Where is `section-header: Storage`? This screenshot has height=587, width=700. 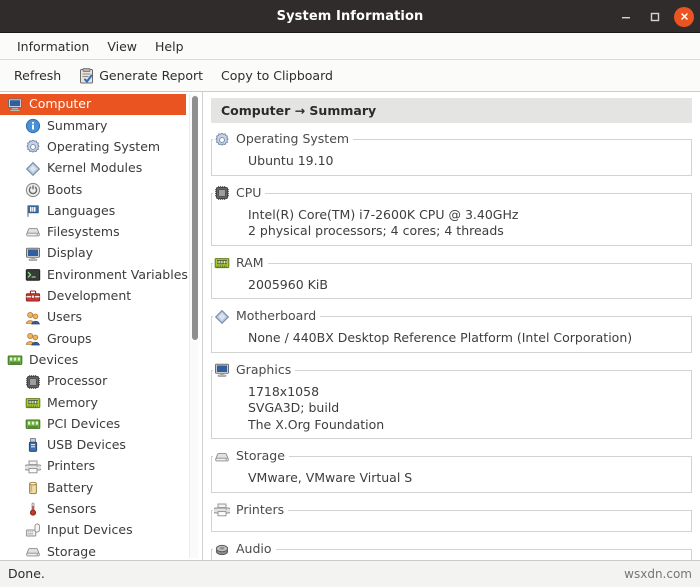 section-header: Storage is located at coordinates (451, 456).